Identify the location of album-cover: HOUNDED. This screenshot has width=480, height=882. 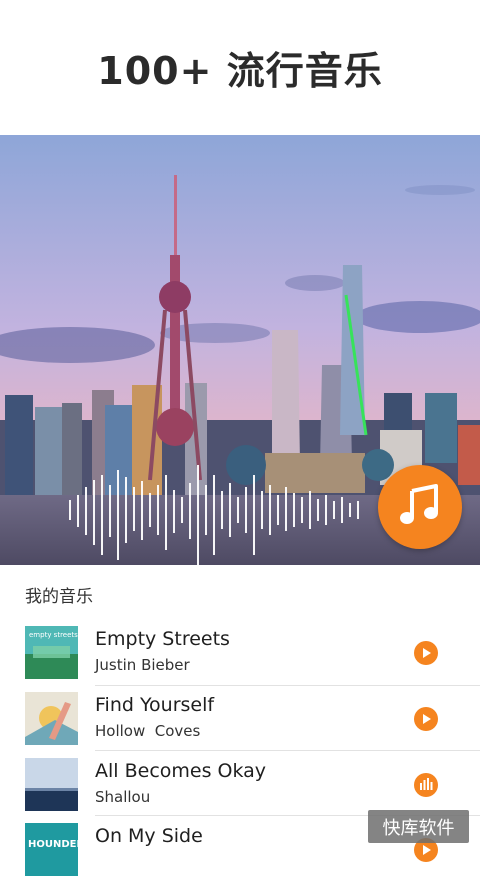
(51, 849).